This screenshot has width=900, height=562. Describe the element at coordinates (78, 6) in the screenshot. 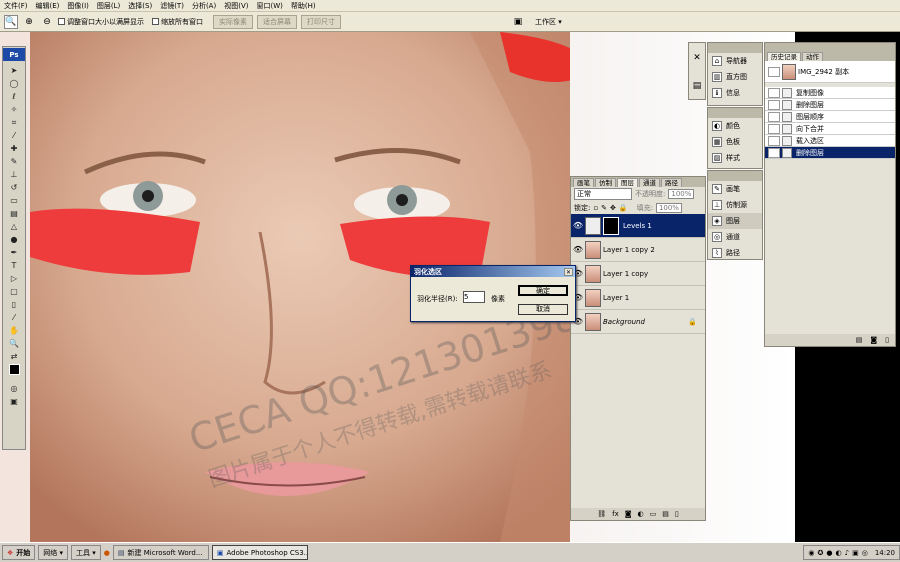

I see `menu-image: 图像(I)` at that location.